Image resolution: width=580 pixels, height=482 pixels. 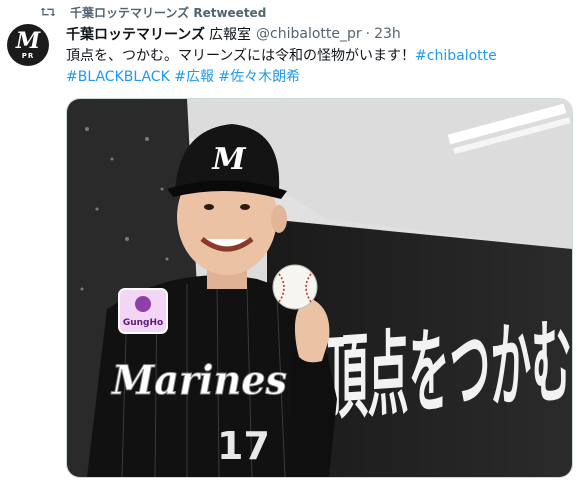 I want to click on cap-letter: M, so click(x=228, y=159).